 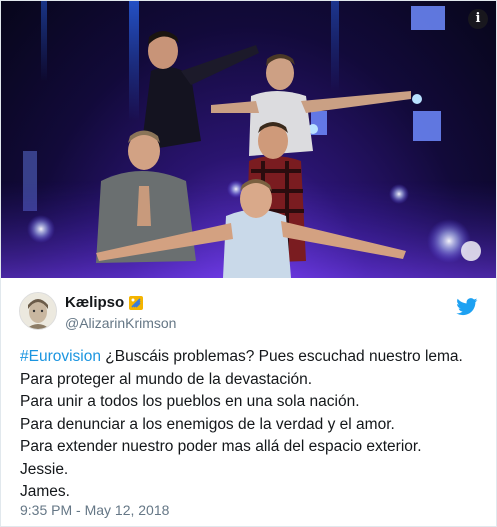 What do you see at coordinates (94, 302) in the screenshot?
I see `author-display-name: Kælipso` at bounding box center [94, 302].